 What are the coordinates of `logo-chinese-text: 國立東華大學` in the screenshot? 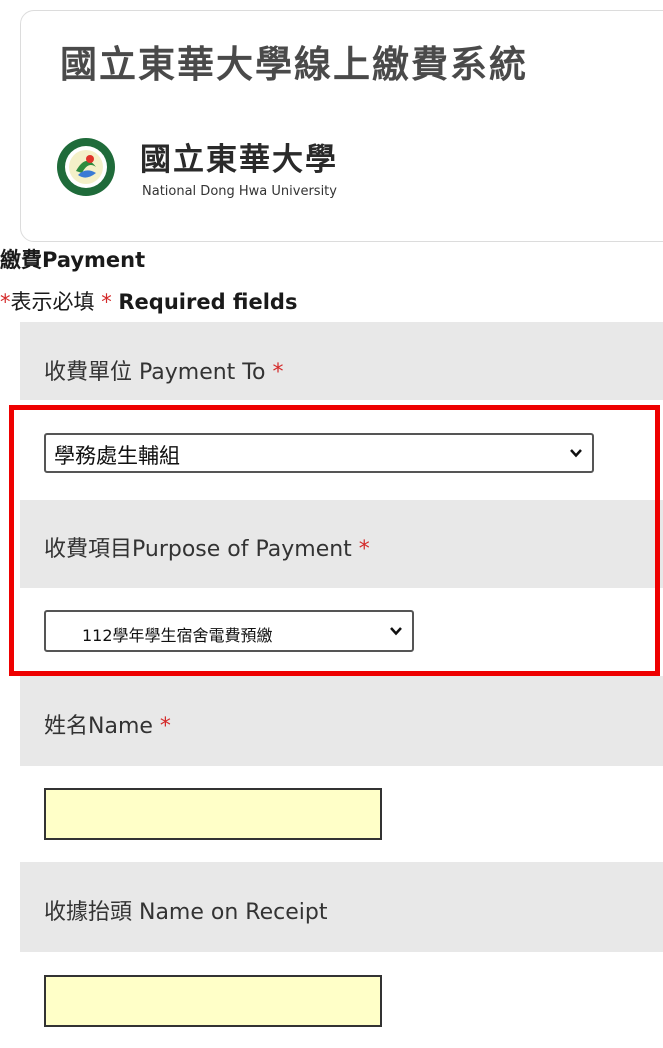 It's located at (239, 160).